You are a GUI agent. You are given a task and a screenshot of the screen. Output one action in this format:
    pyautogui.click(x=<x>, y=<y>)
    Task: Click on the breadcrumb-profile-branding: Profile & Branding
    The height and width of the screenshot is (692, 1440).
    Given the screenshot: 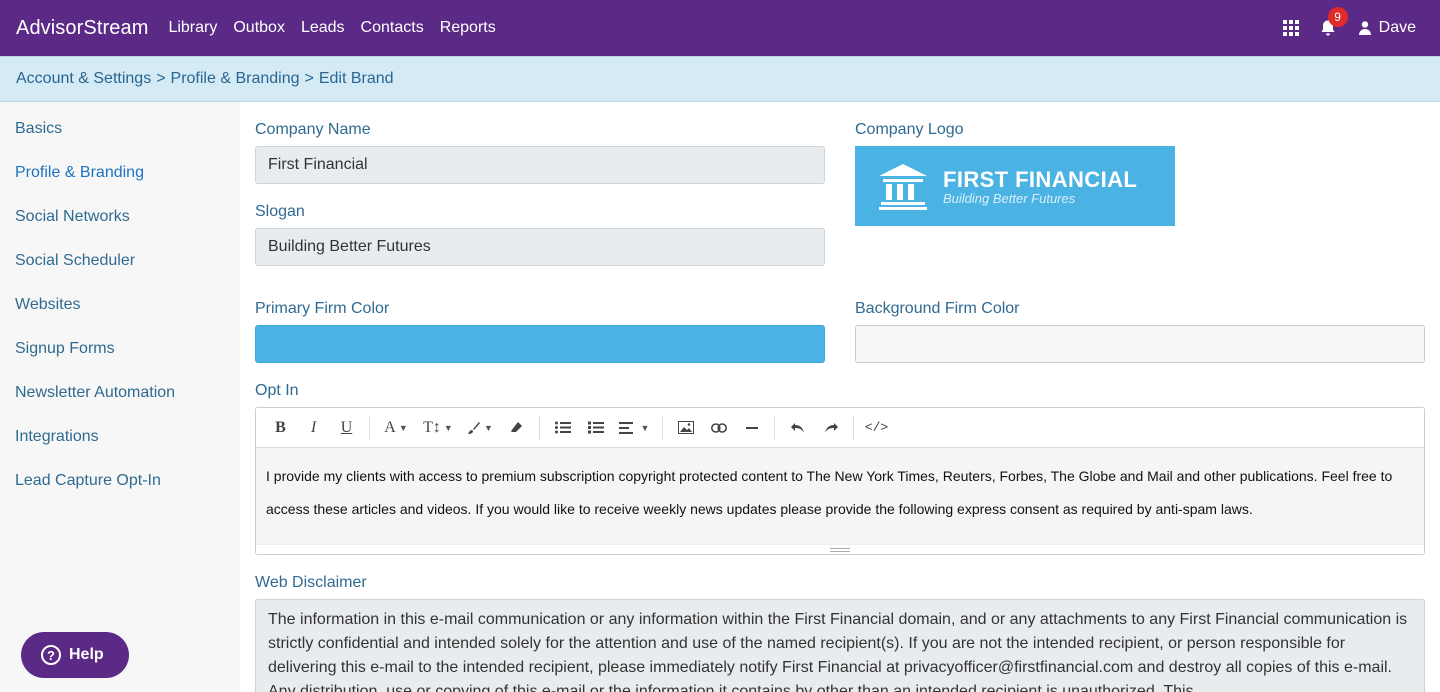 What is the action you would take?
    pyautogui.click(x=235, y=79)
    